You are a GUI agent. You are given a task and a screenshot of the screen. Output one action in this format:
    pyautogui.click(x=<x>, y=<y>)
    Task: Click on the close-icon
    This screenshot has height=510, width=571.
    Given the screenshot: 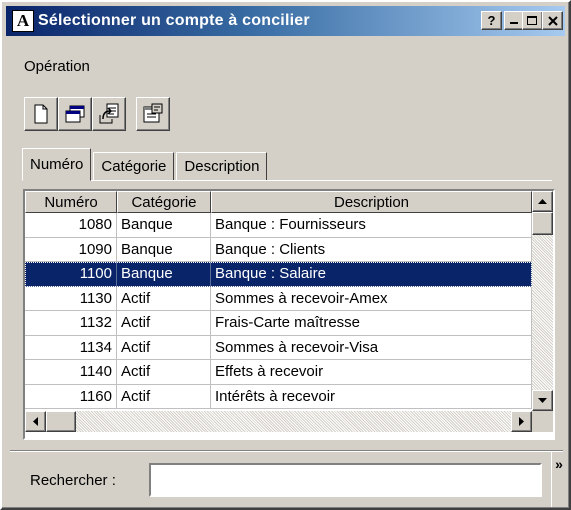 What is the action you would take?
    pyautogui.click(x=552, y=20)
    